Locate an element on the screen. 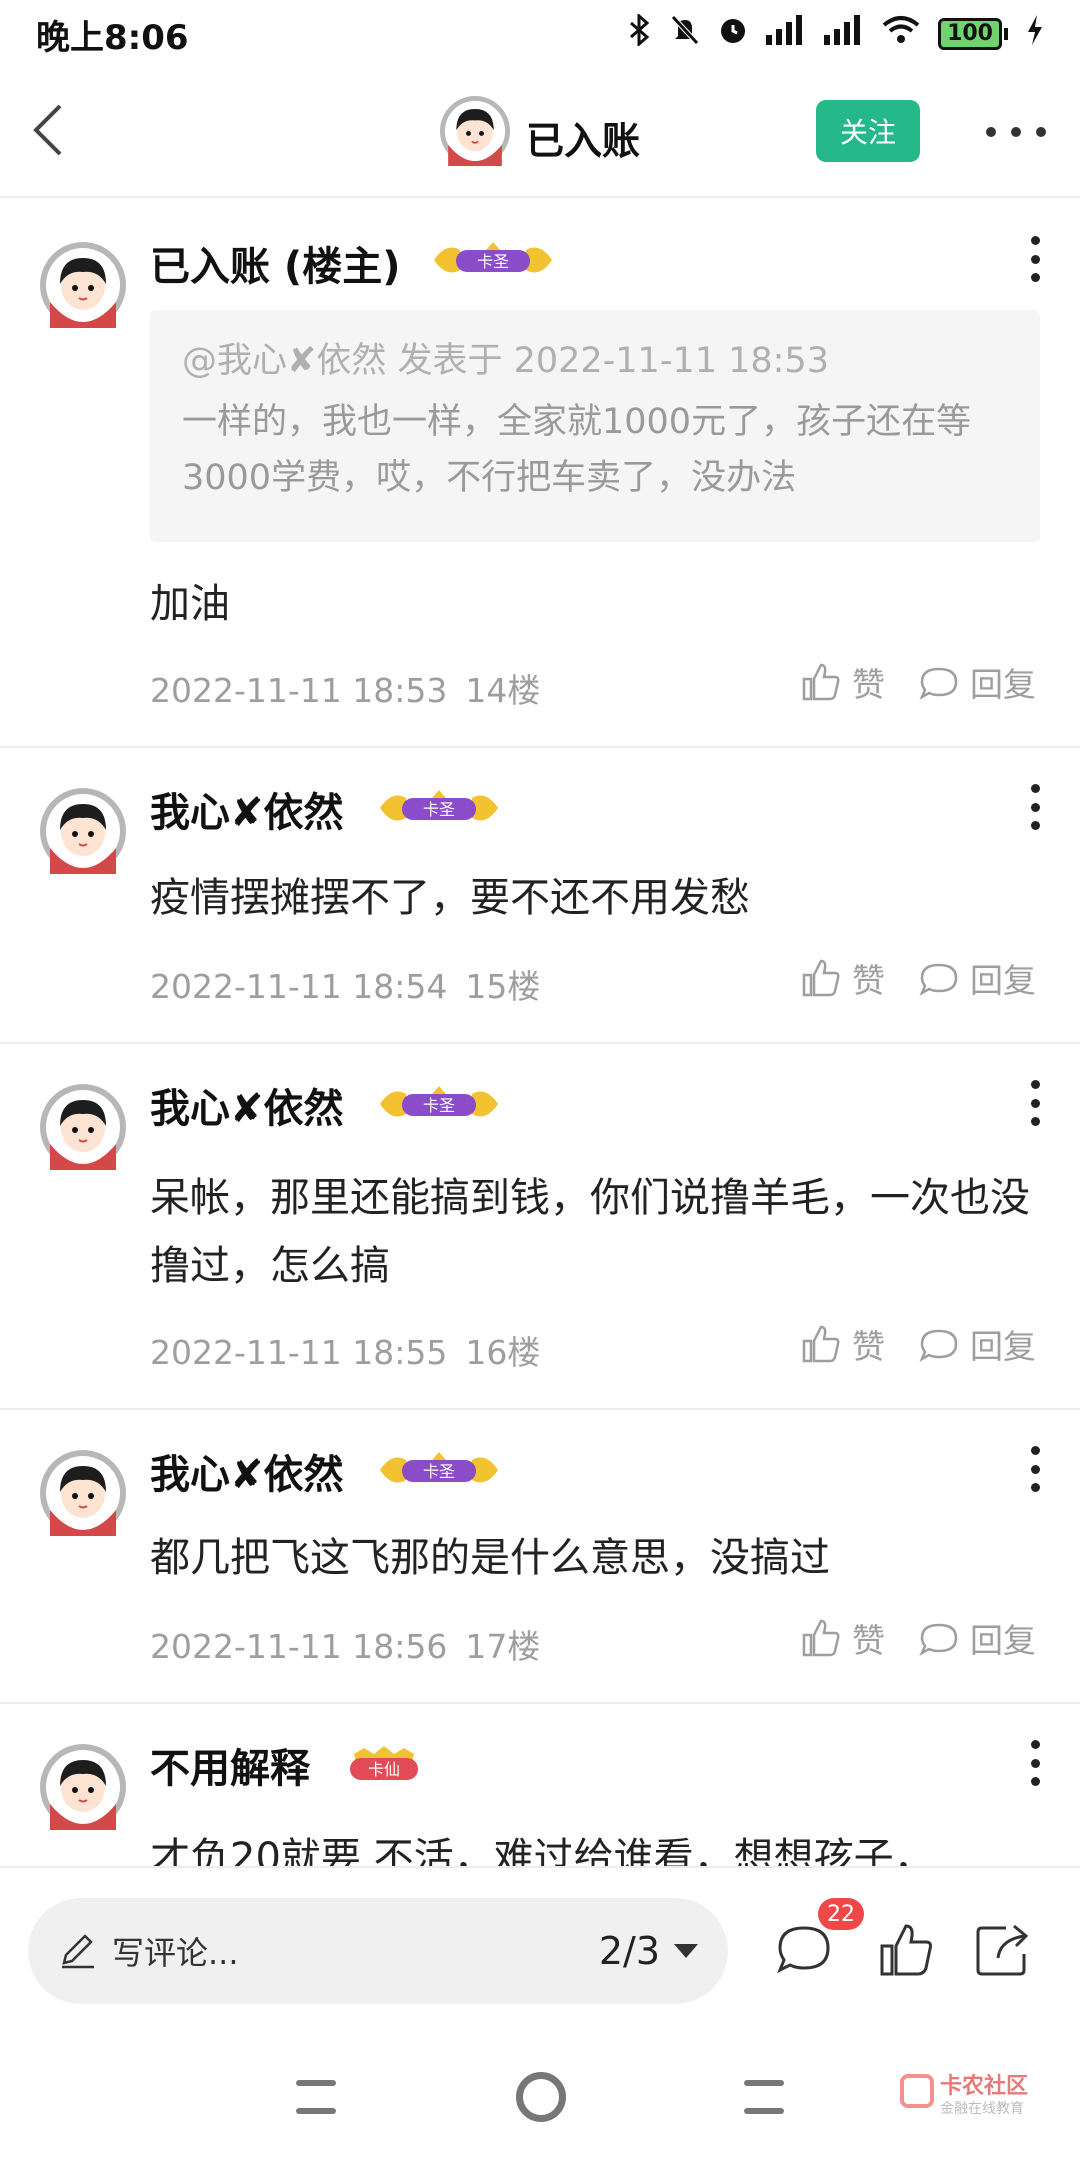 The width and height of the screenshot is (1080, 2160). alarm-icon is located at coordinates (733, 34).